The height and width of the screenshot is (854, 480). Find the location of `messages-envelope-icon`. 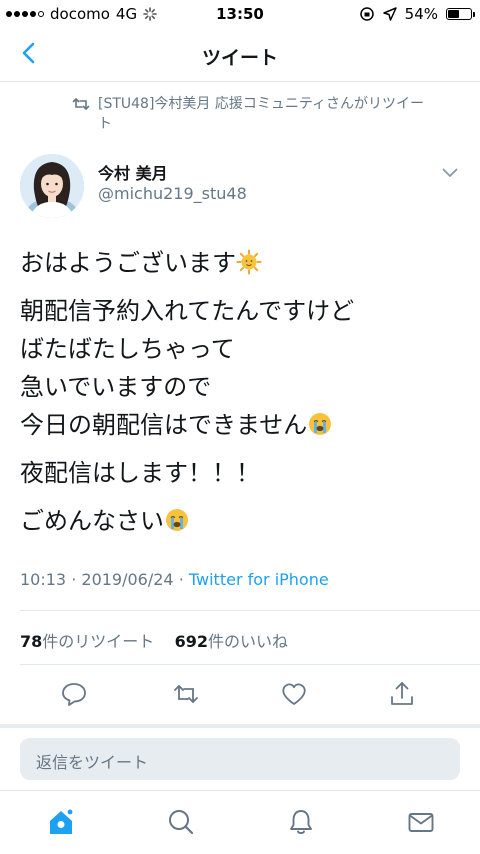

messages-envelope-icon is located at coordinates (421, 822).